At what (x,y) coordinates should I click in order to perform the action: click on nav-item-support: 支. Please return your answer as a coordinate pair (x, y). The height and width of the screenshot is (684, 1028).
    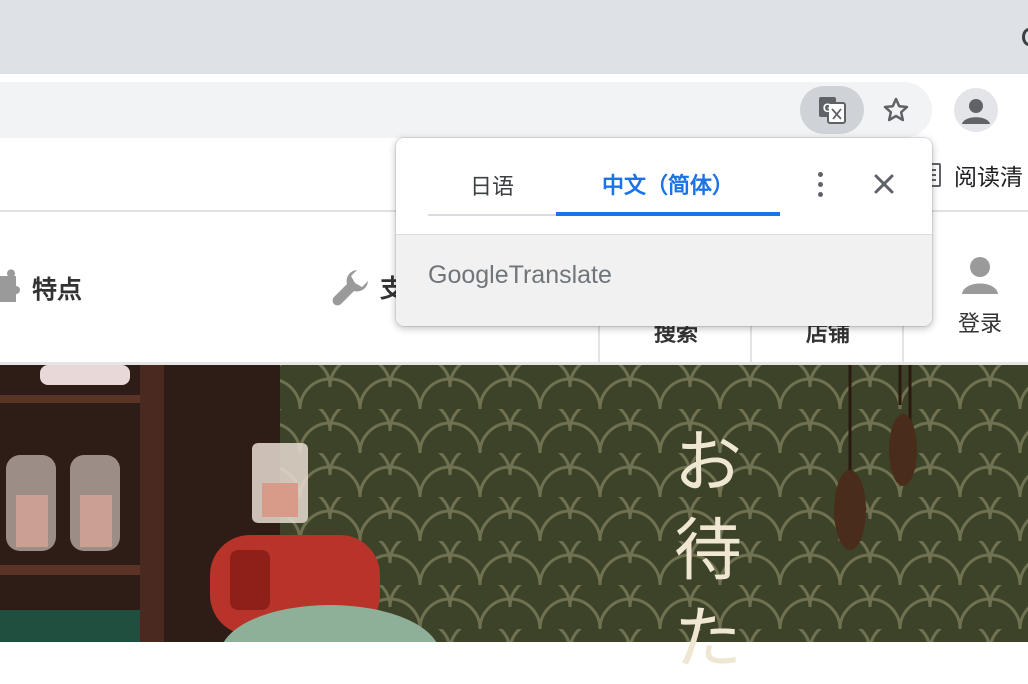
    Looking at the image, I should click on (367, 287).